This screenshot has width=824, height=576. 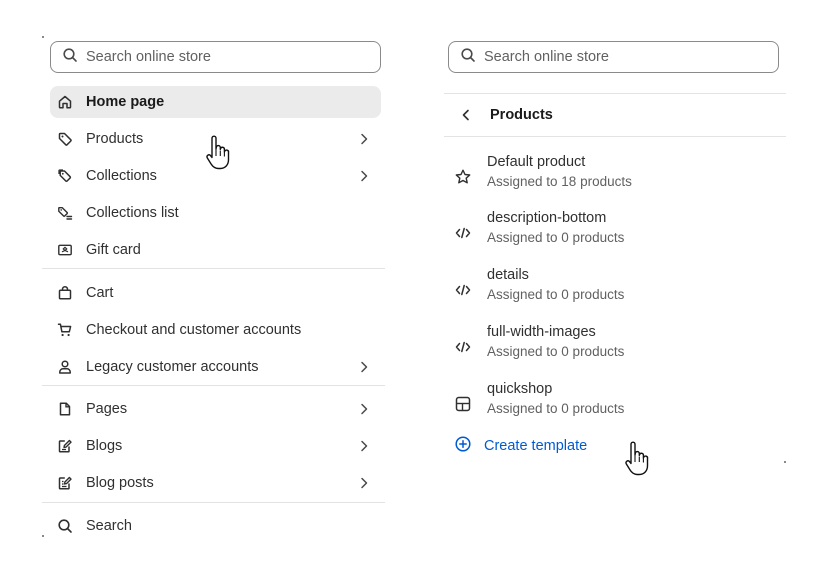 I want to click on person-icon, so click(x=65, y=367).